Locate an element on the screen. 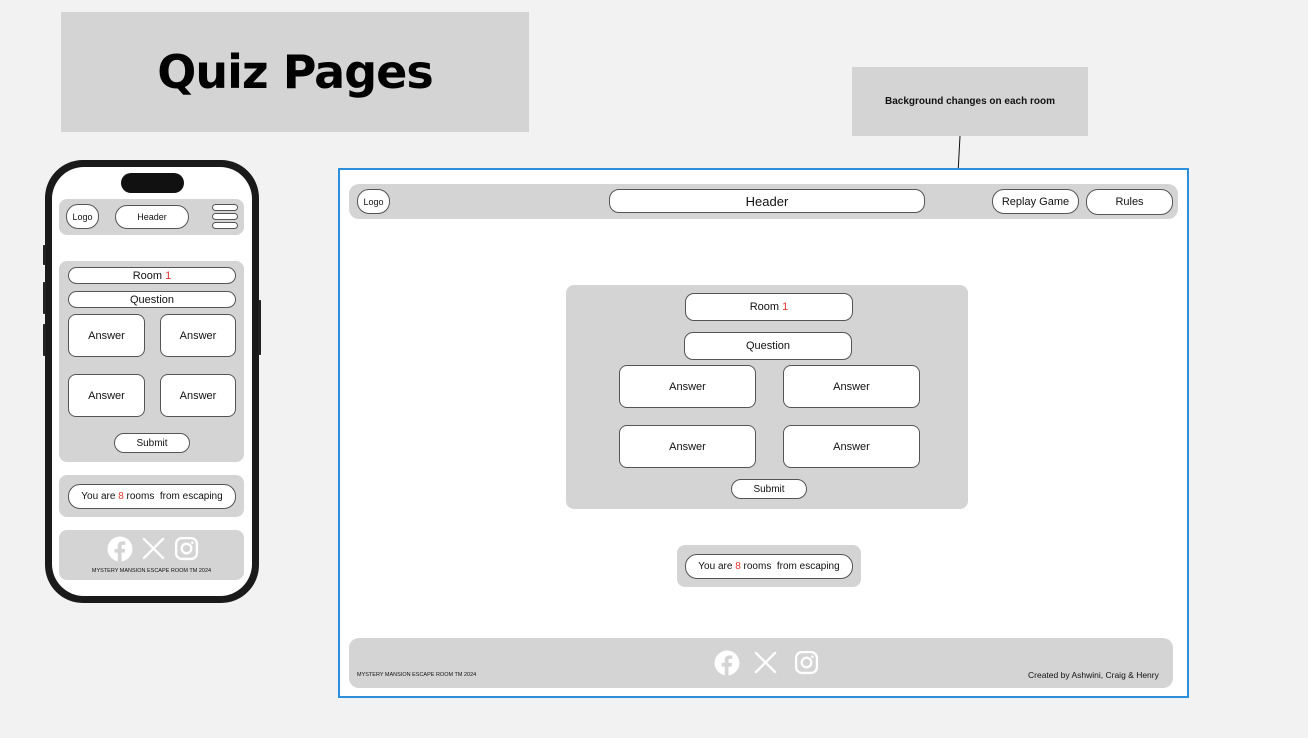  desktop-footer-copyright: MYSTERY MANSION ESCAPE ROOM TM 2024 is located at coordinates (417, 675).